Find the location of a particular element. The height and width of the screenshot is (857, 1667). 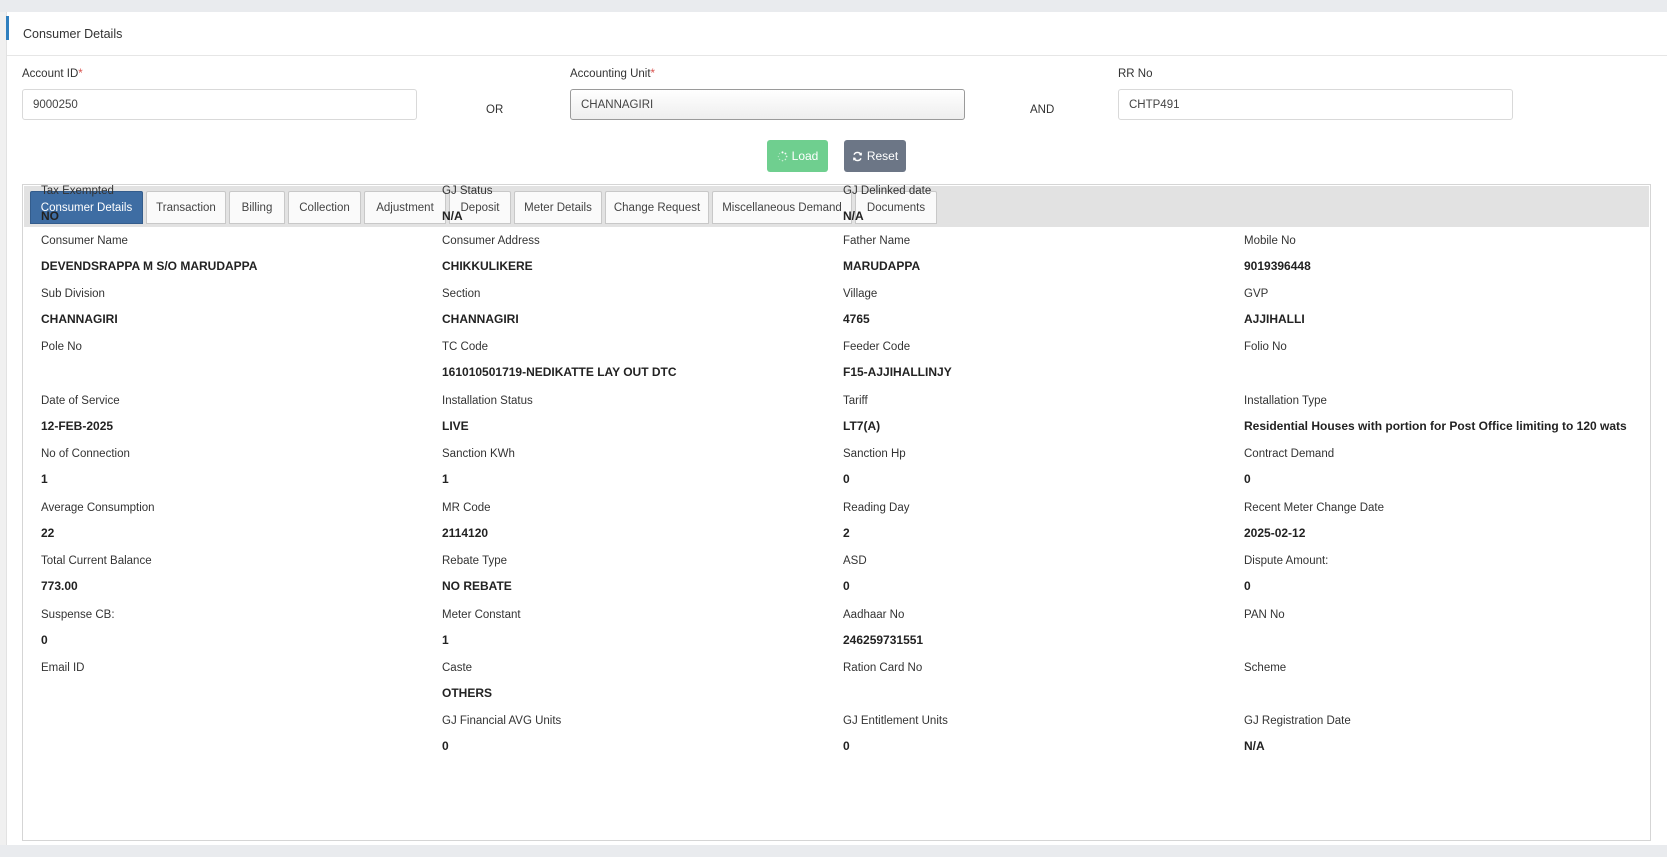

tab-change-request: Change Request is located at coordinates (657, 207).